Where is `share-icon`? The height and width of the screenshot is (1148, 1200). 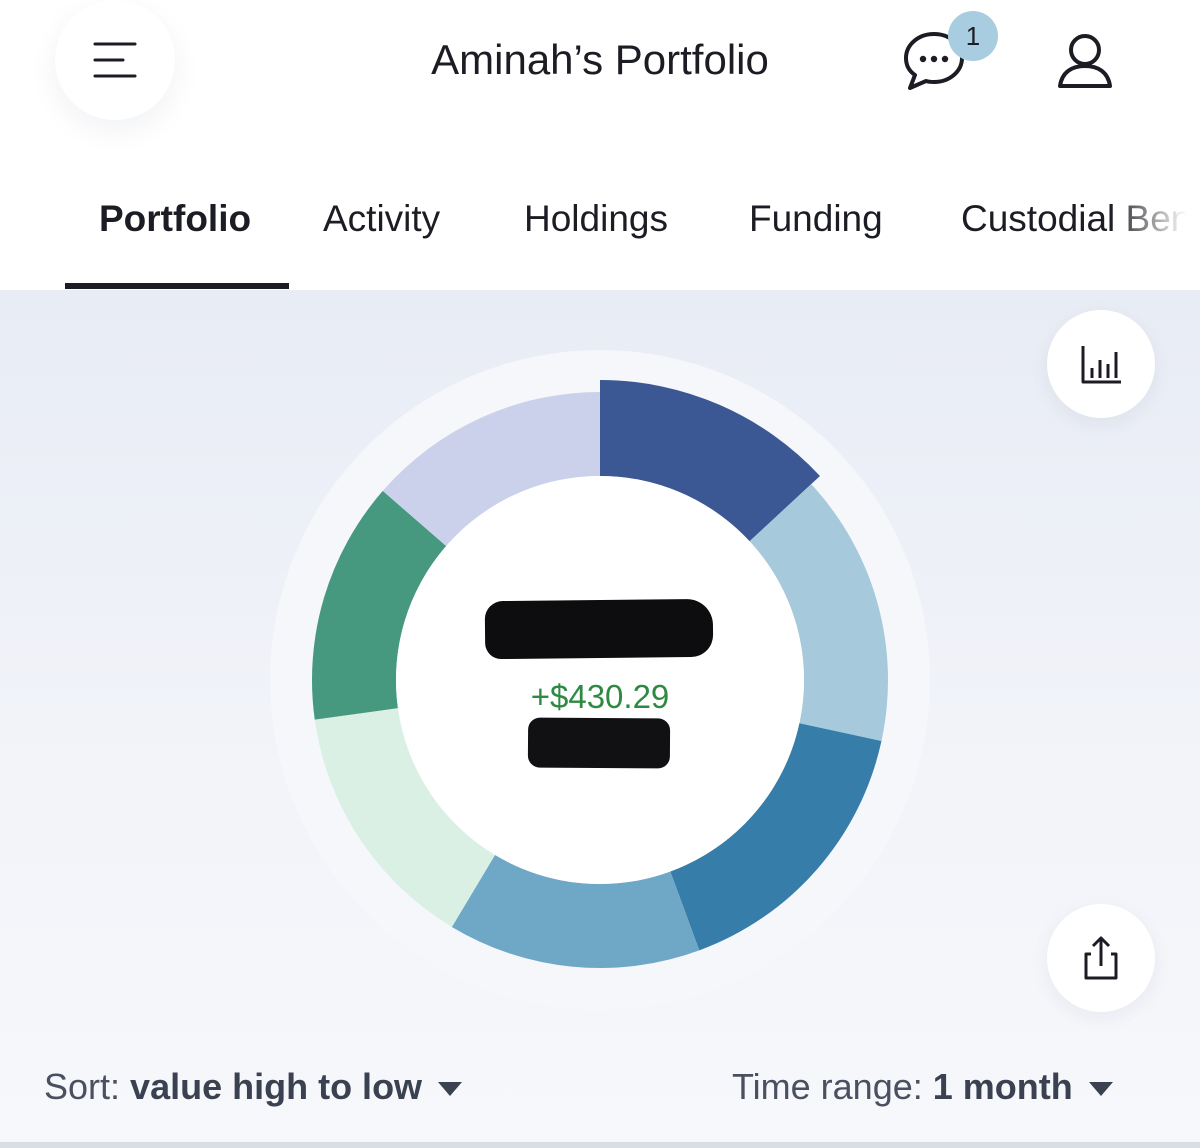 share-icon is located at coordinates (1101, 958).